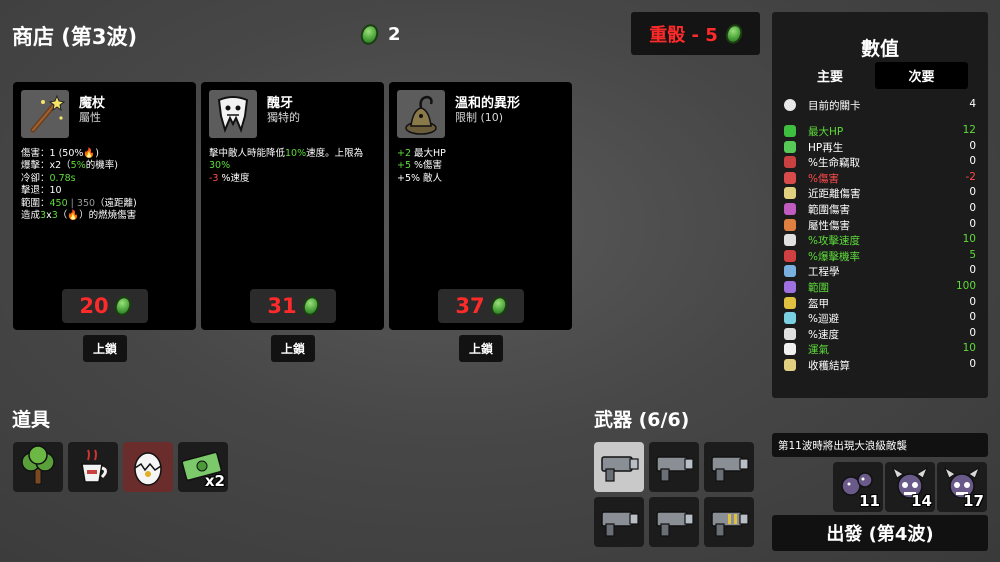 This screenshot has width=1000, height=562. Describe the element at coordinates (910, 487) in the screenshot. I see `enemy-slot: 14` at that location.